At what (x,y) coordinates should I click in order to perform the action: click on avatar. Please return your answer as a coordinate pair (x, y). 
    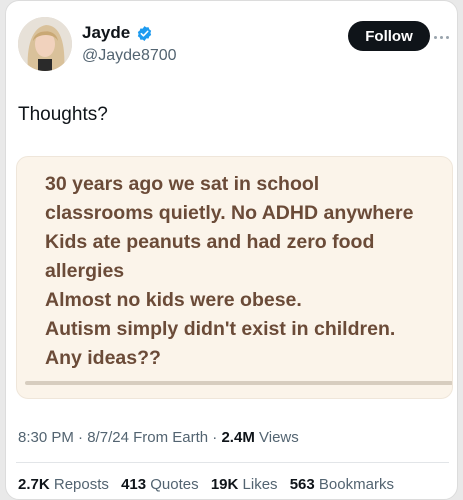
    Looking at the image, I should click on (45, 44).